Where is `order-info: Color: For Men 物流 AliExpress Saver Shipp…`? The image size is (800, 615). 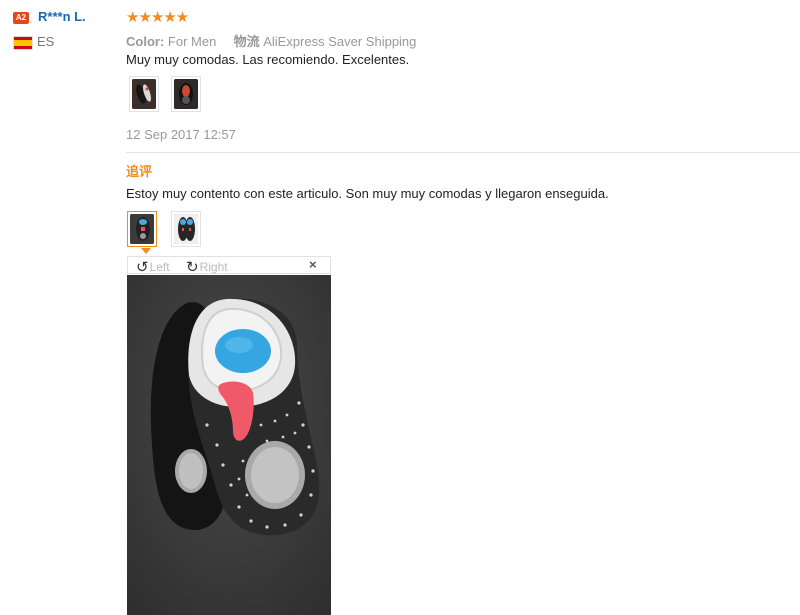
order-info: Color: For Men 物流 AliExpress Saver Shipp… is located at coordinates (271, 40).